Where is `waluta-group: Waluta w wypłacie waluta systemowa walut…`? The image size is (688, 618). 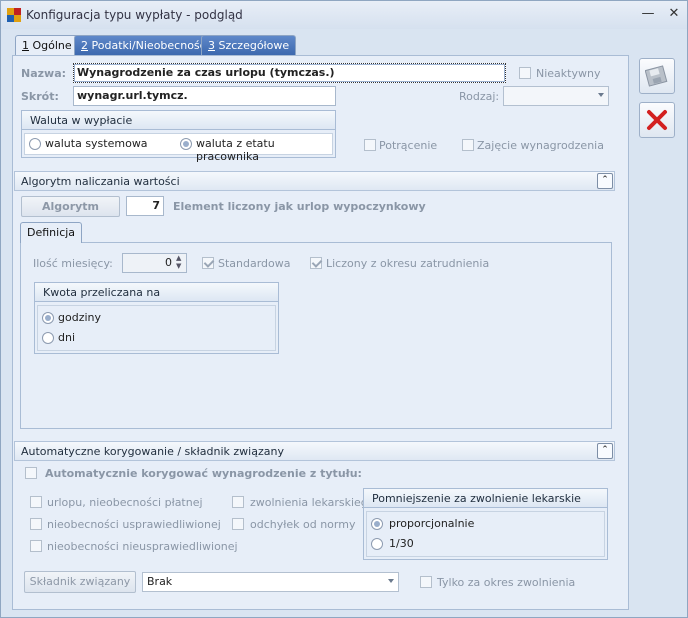 waluta-group: Waluta w wypłacie waluta systemowa walut… is located at coordinates (178, 136).